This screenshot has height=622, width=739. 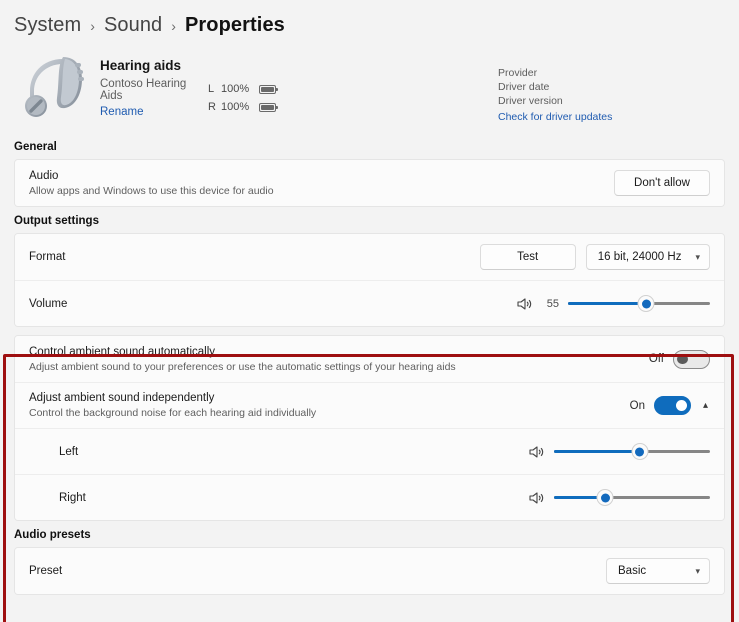 I want to click on volume-slider-thumb, so click(x=646, y=303).